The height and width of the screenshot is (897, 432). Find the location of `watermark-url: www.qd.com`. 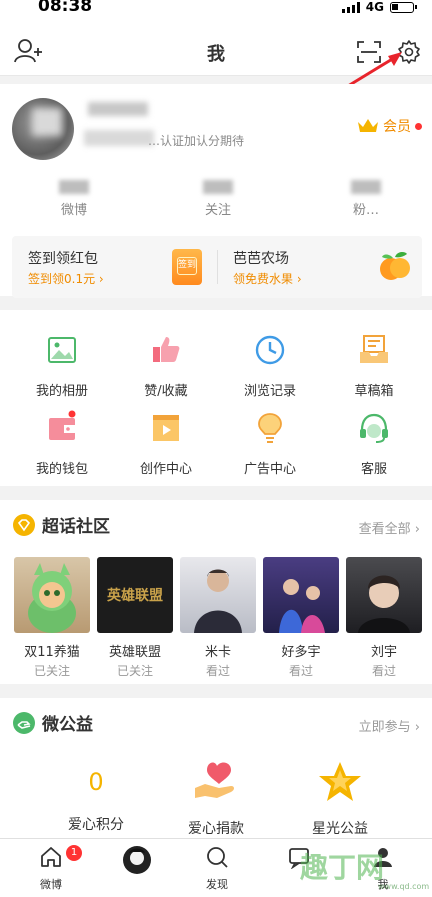

watermark-url: www.qd.com is located at coordinates (404, 886).